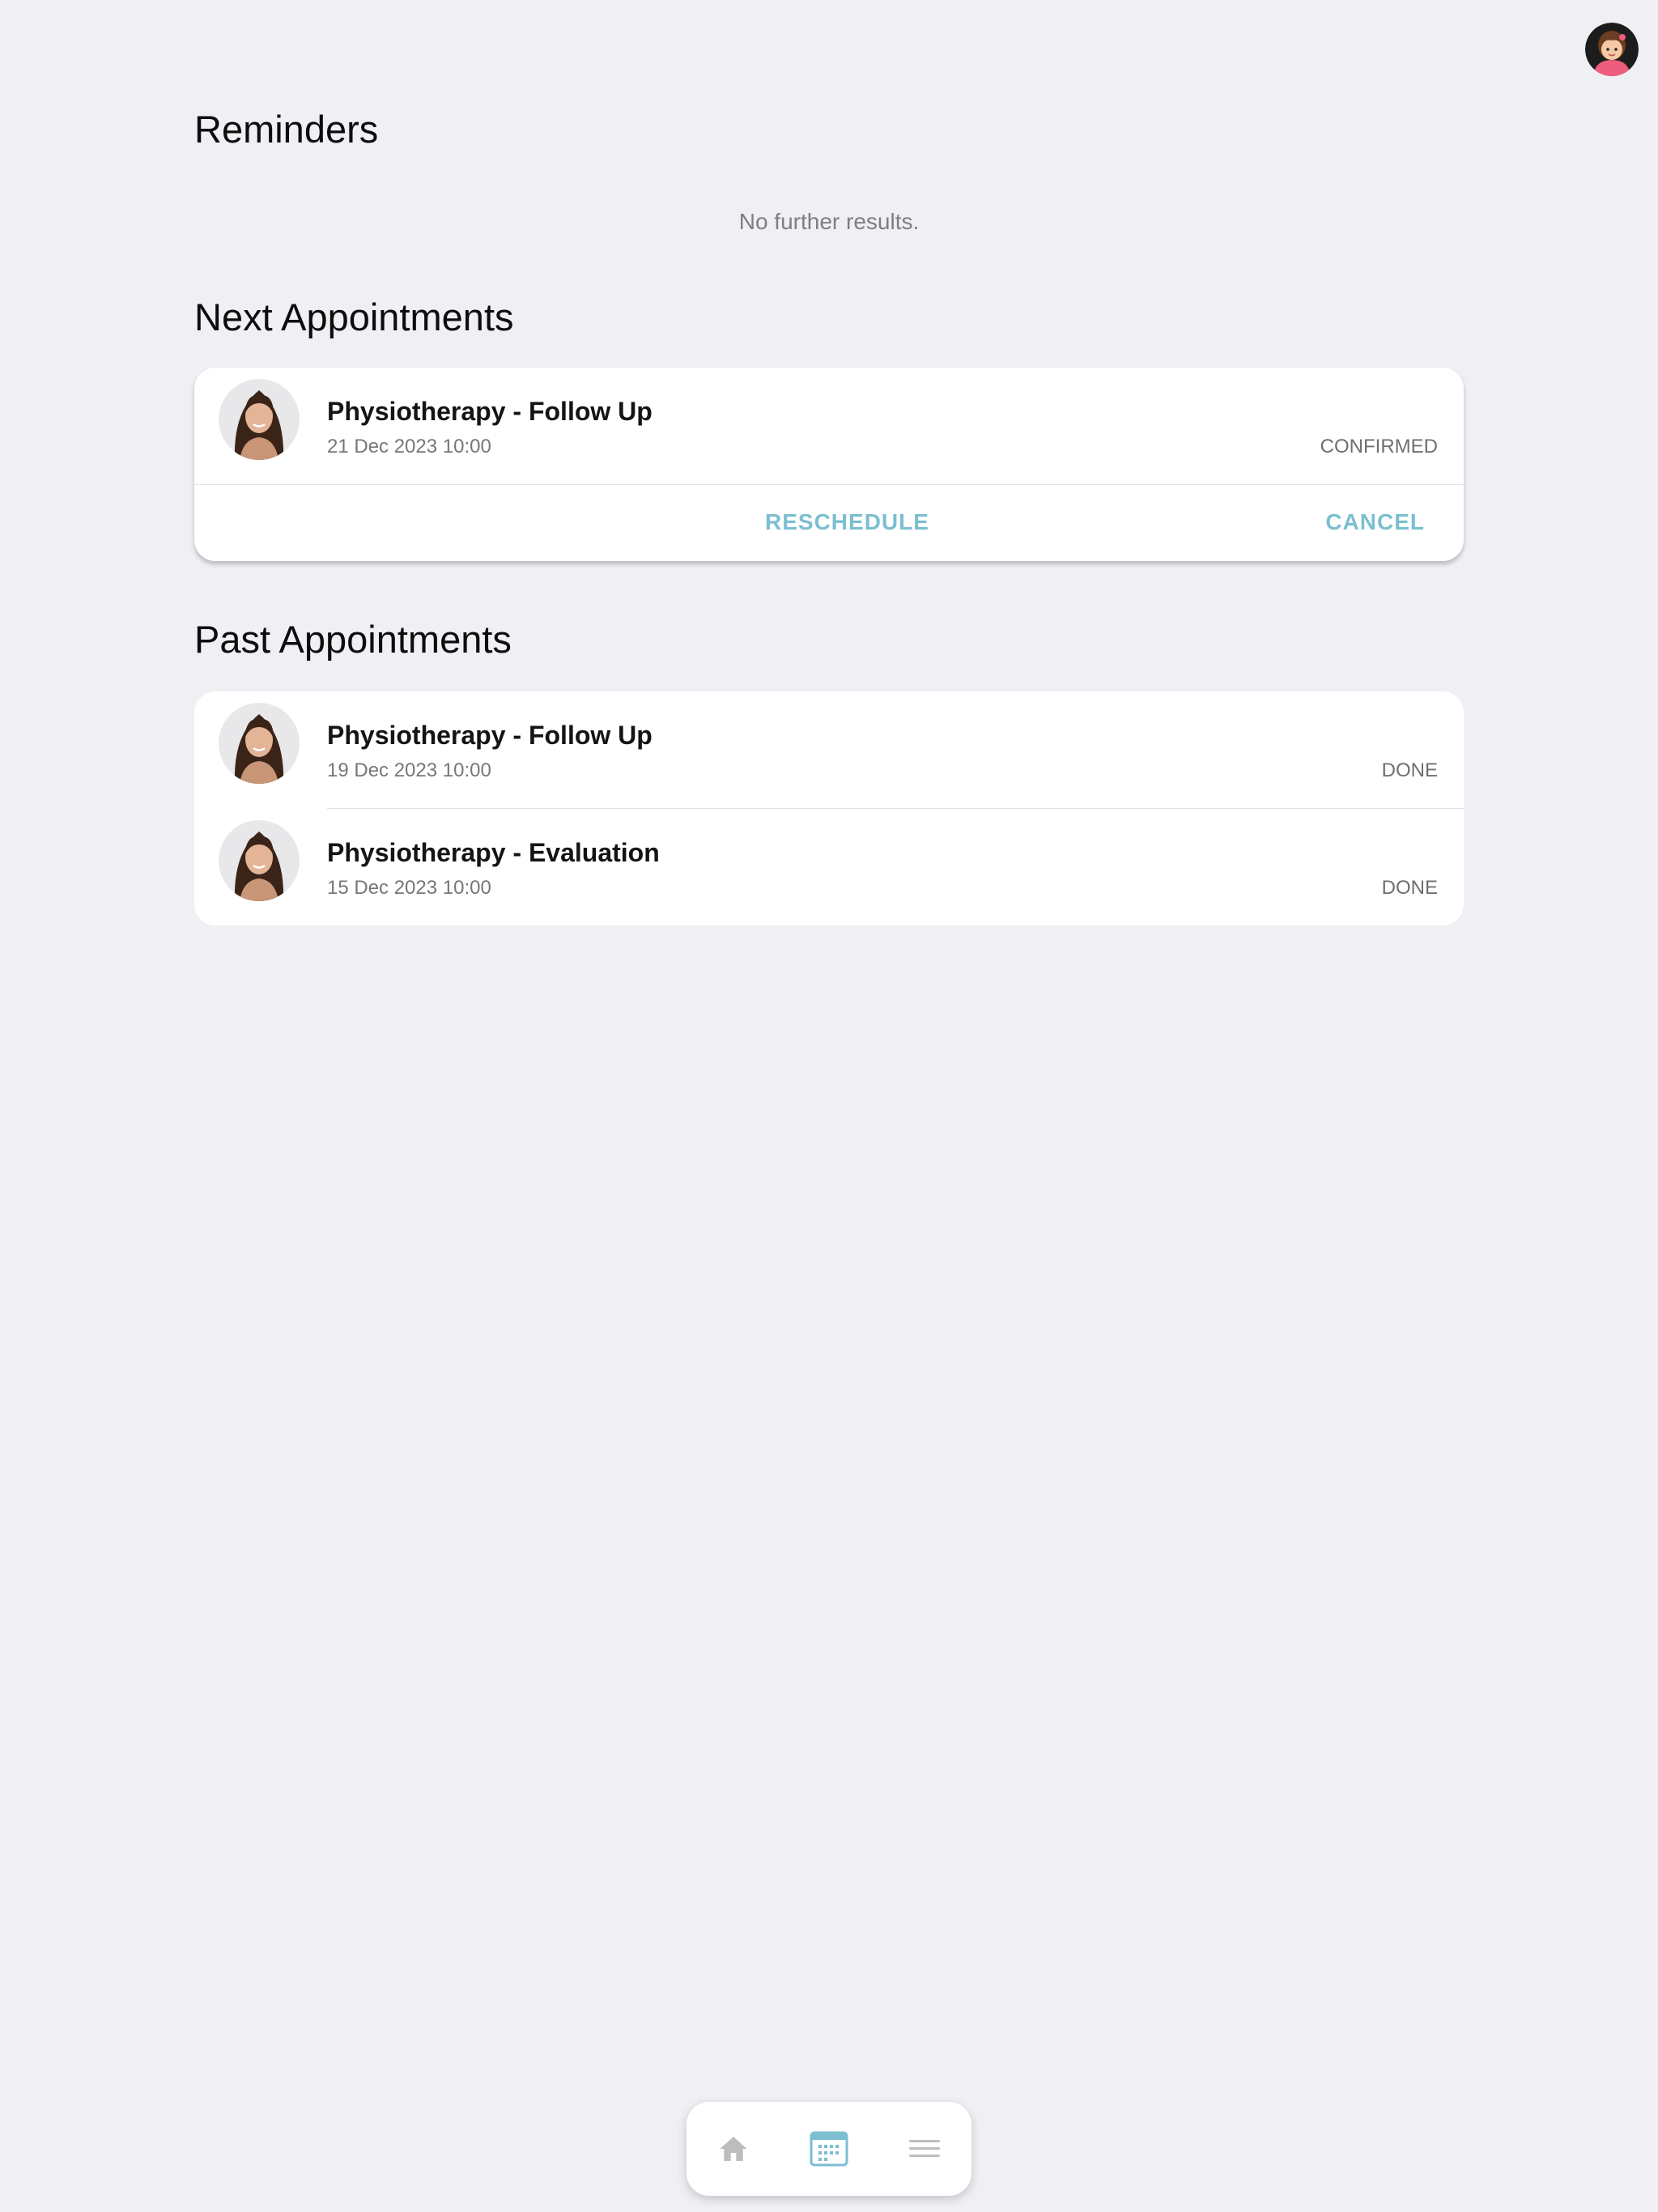 The height and width of the screenshot is (2212, 1658). What do you see at coordinates (409, 888) in the screenshot?
I see `appointment-datetime: 15 Dec 2023 10:00` at bounding box center [409, 888].